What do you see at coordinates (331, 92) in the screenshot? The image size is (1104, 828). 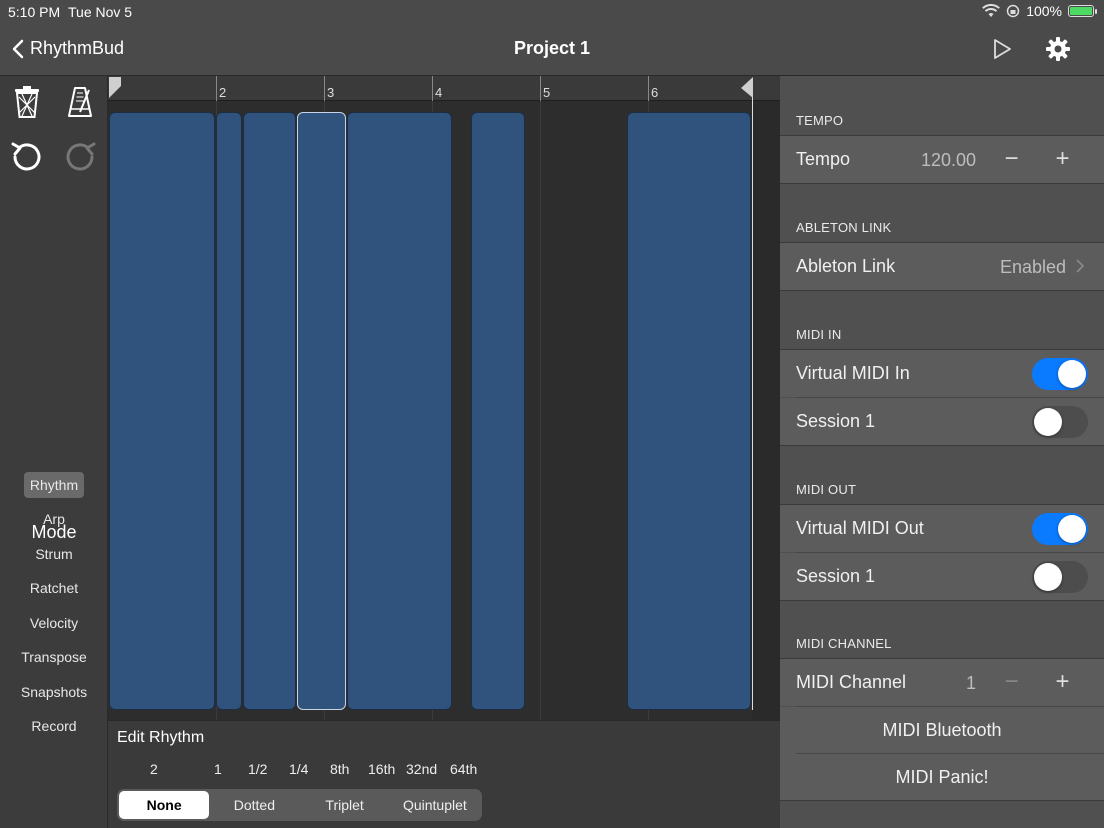 I see `ruler-label: 3` at bounding box center [331, 92].